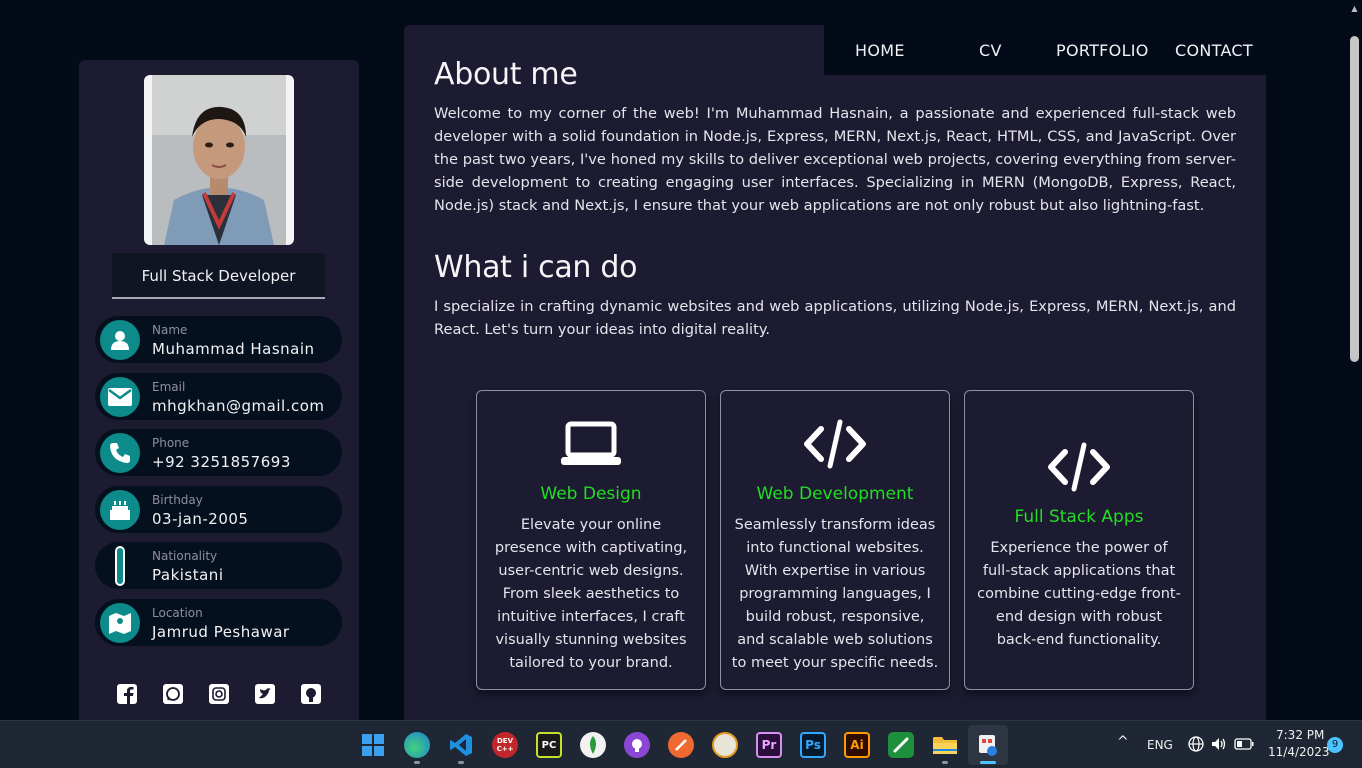 The image size is (1362, 768). Describe the element at coordinates (221, 631) in the screenshot. I see `info-value: Jamrud Peshawar` at that location.